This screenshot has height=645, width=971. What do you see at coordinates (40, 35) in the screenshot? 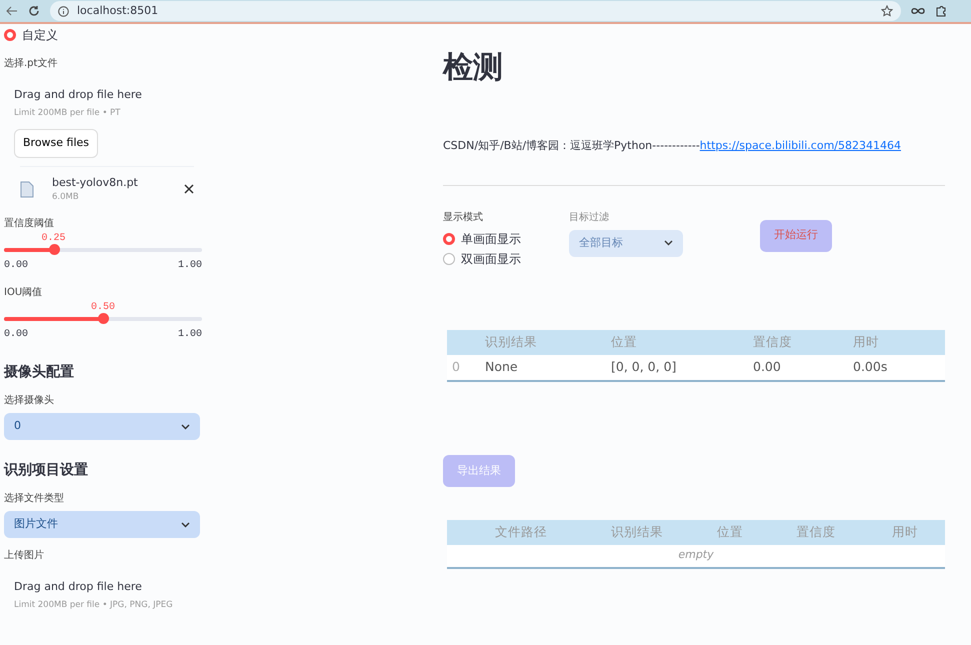
I see `radio-label: 自定义` at bounding box center [40, 35].